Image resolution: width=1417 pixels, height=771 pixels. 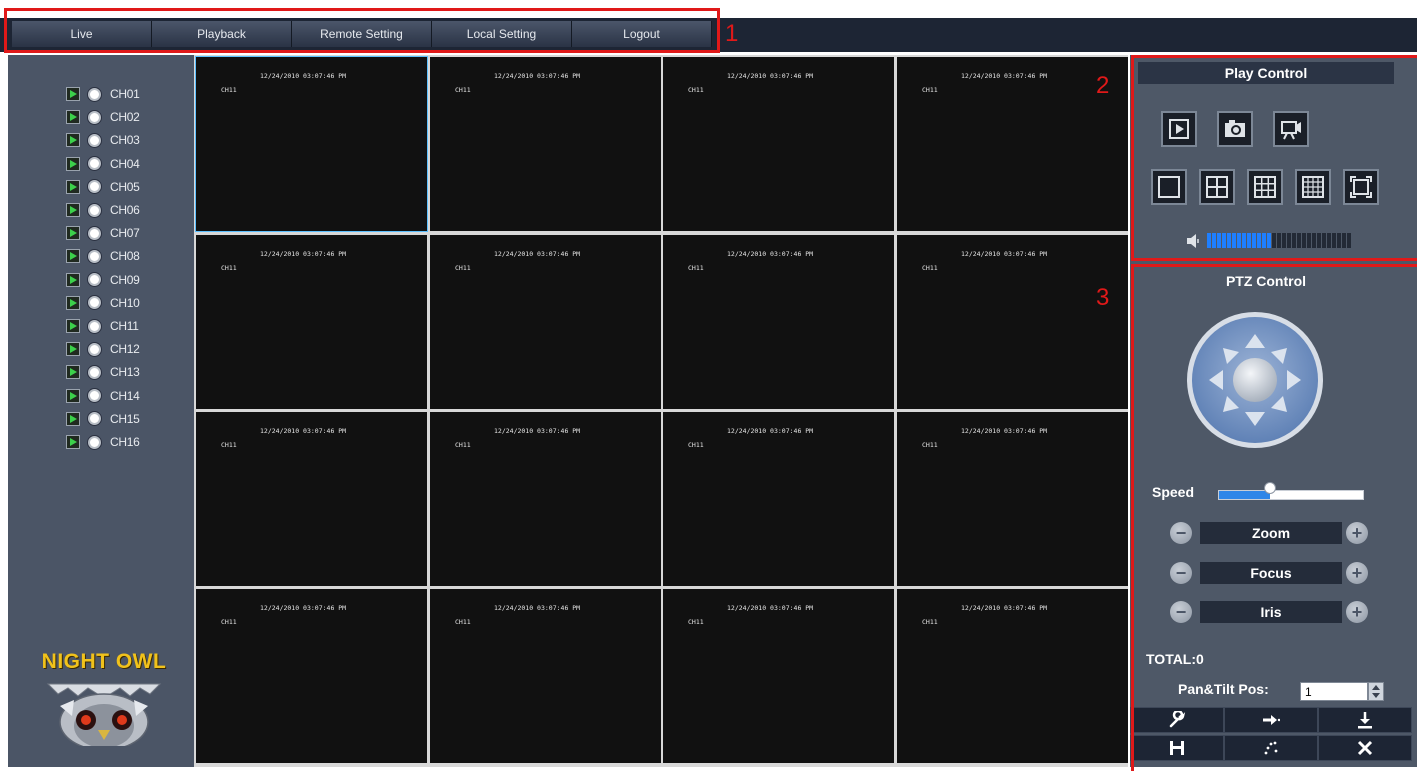 What do you see at coordinates (1357, 573) in the screenshot?
I see `focus-far-button: +` at bounding box center [1357, 573].